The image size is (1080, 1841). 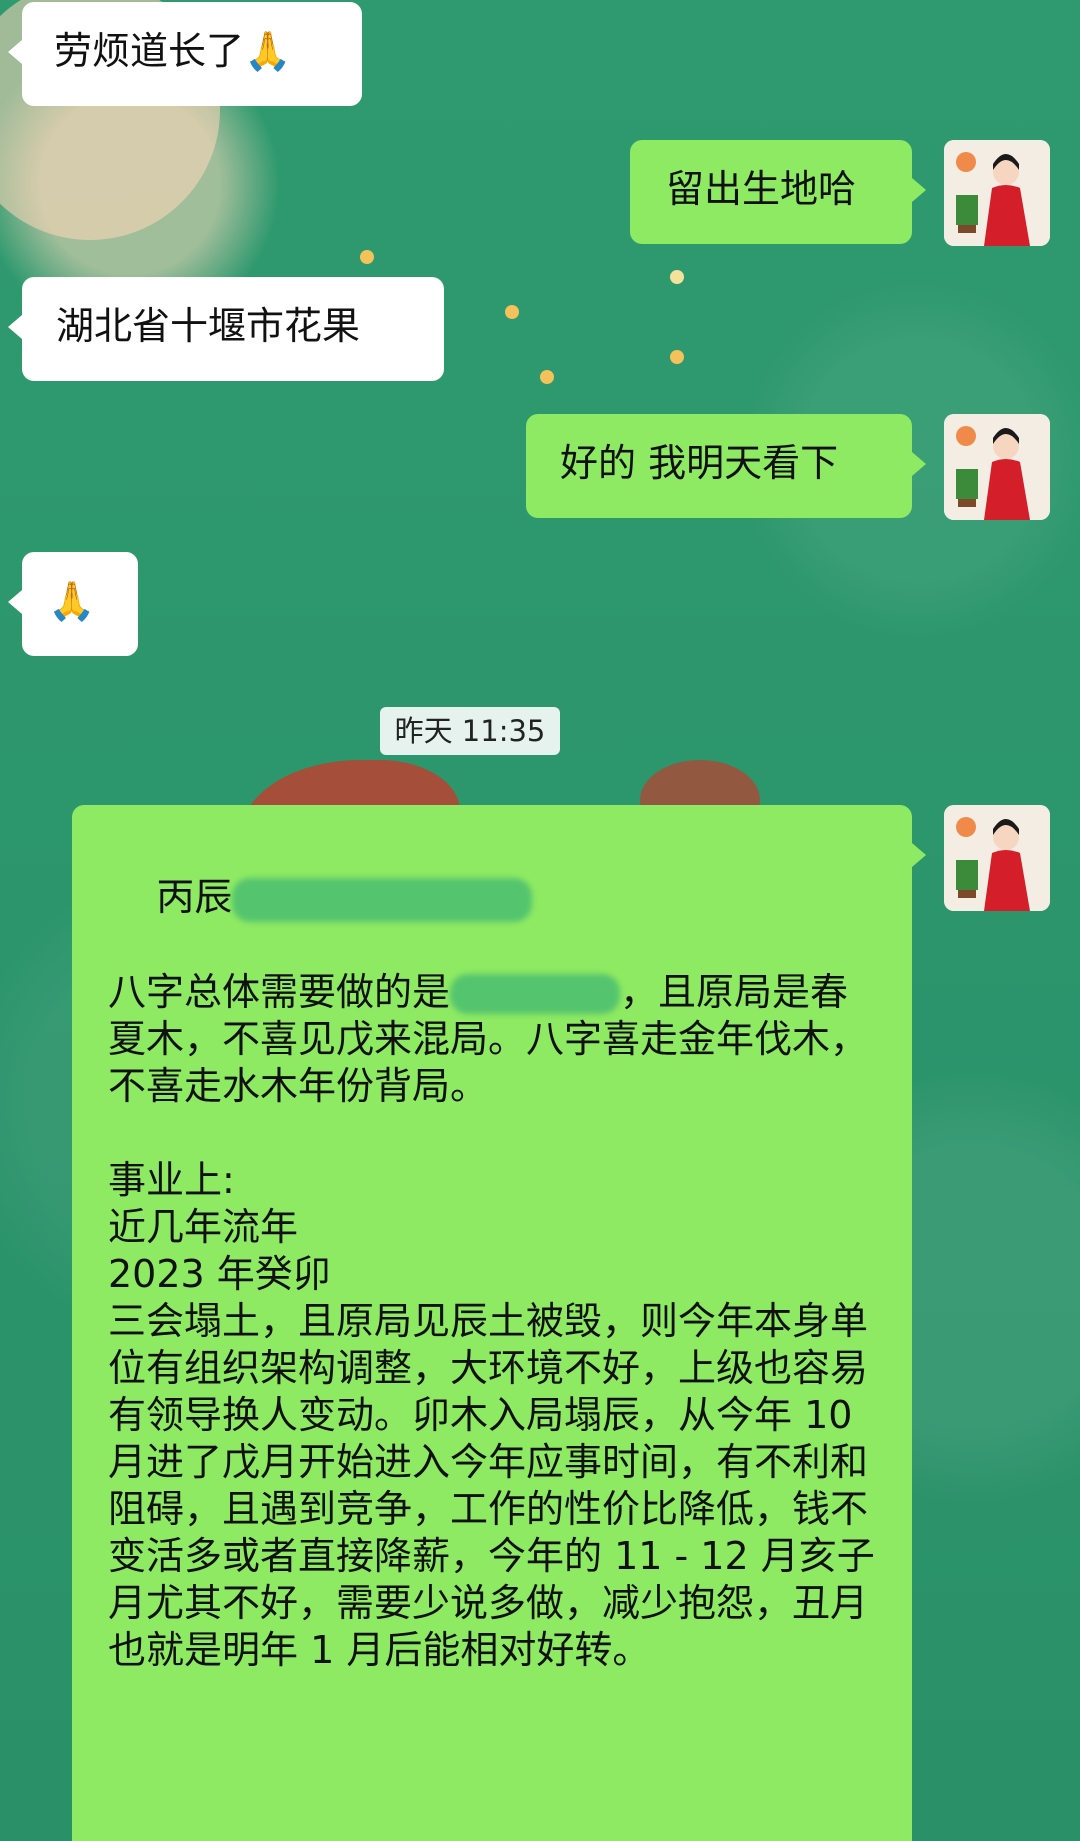 What do you see at coordinates (194, 897) in the screenshot?
I see `reading-prefix: 丙辰` at bounding box center [194, 897].